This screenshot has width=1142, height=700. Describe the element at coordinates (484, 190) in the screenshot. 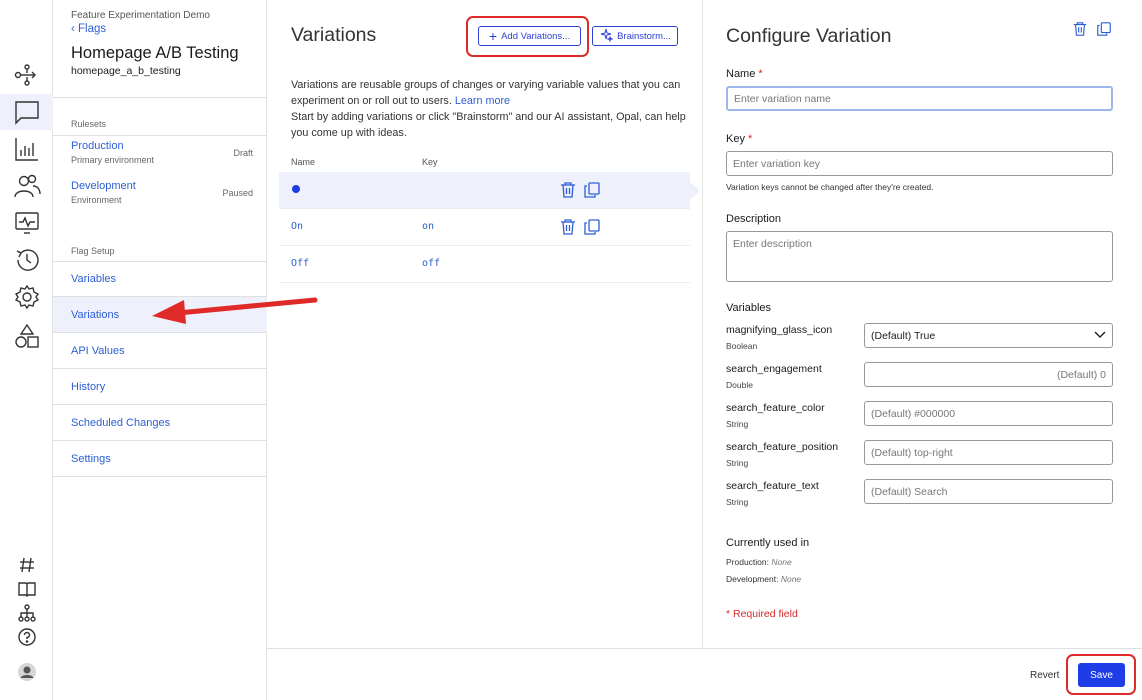

I see `variation-row-new` at that location.